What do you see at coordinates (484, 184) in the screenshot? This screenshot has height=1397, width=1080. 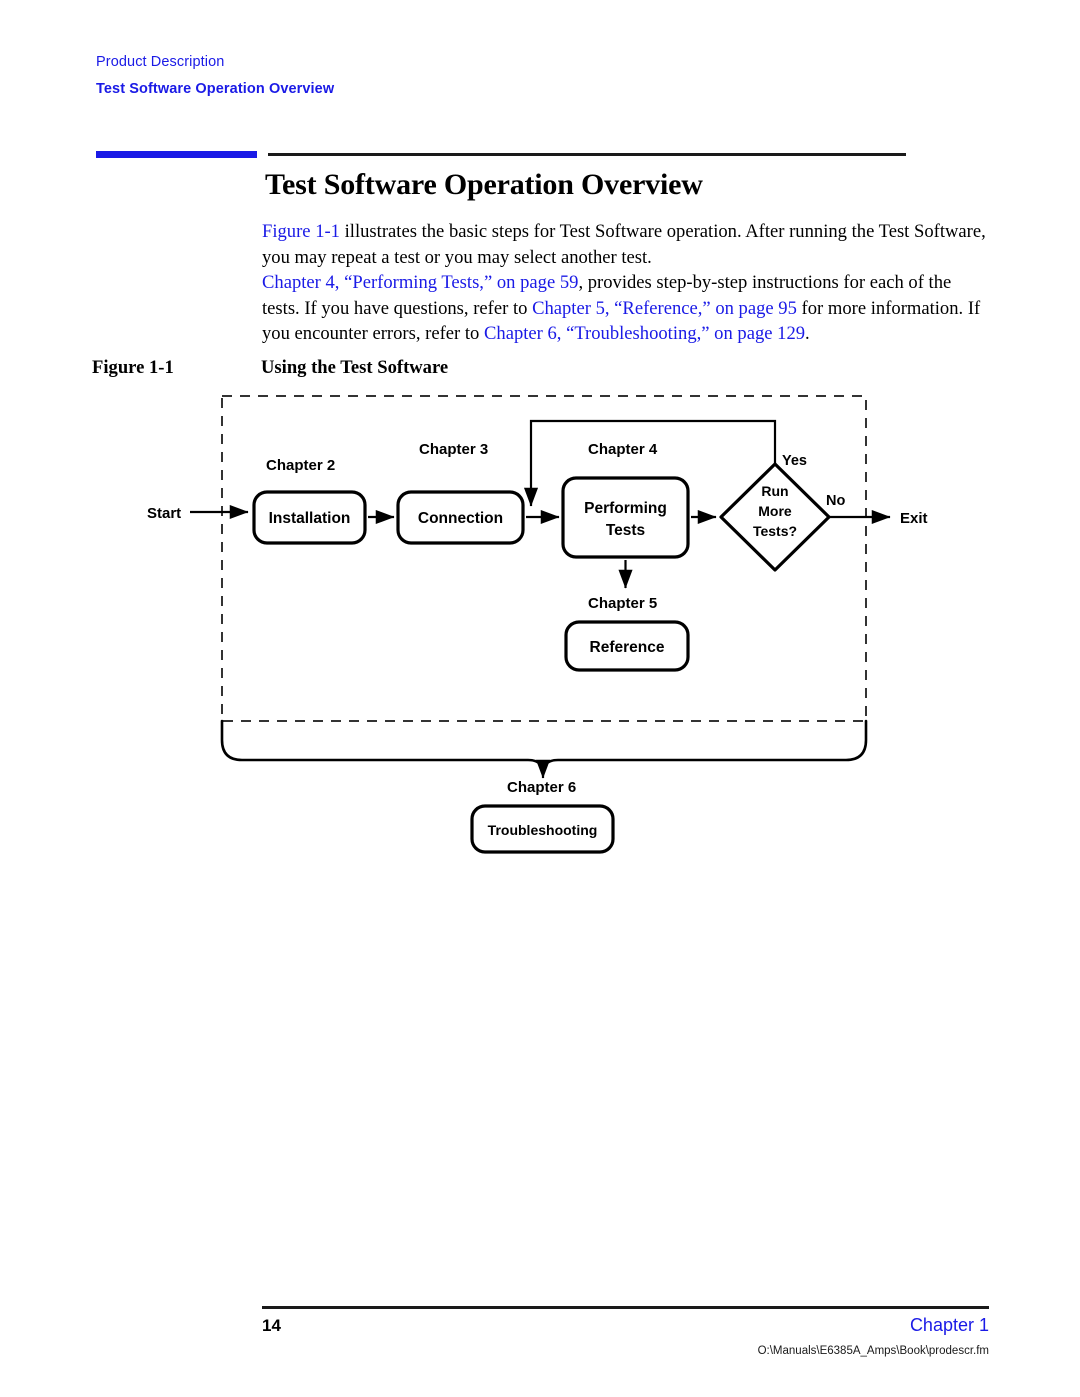 I see `page-title: Test Software Operation Overview` at bounding box center [484, 184].